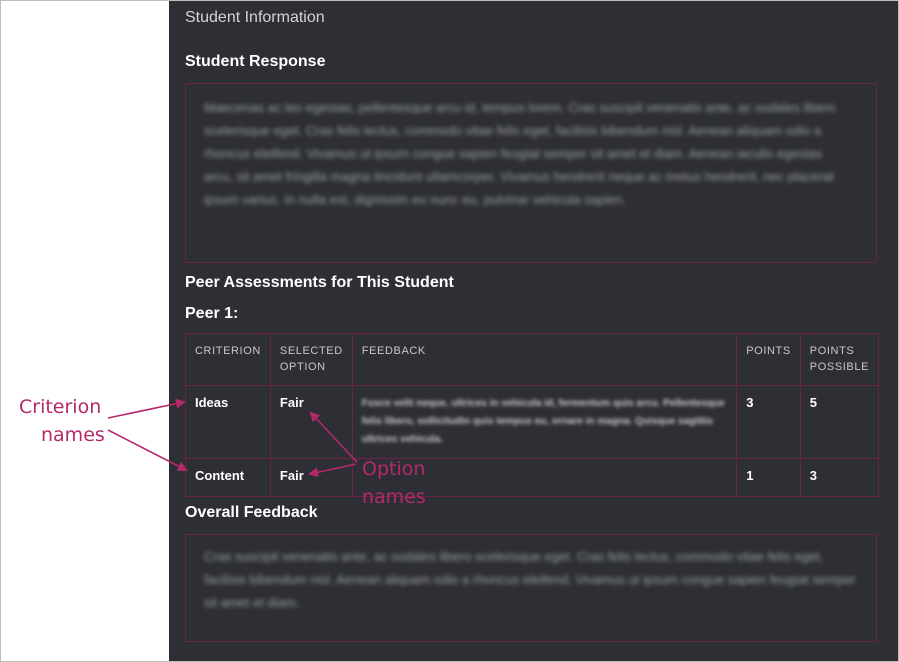 The image size is (899, 662). Describe the element at coordinates (212, 313) in the screenshot. I see `peer-label: Peer 1:` at that location.